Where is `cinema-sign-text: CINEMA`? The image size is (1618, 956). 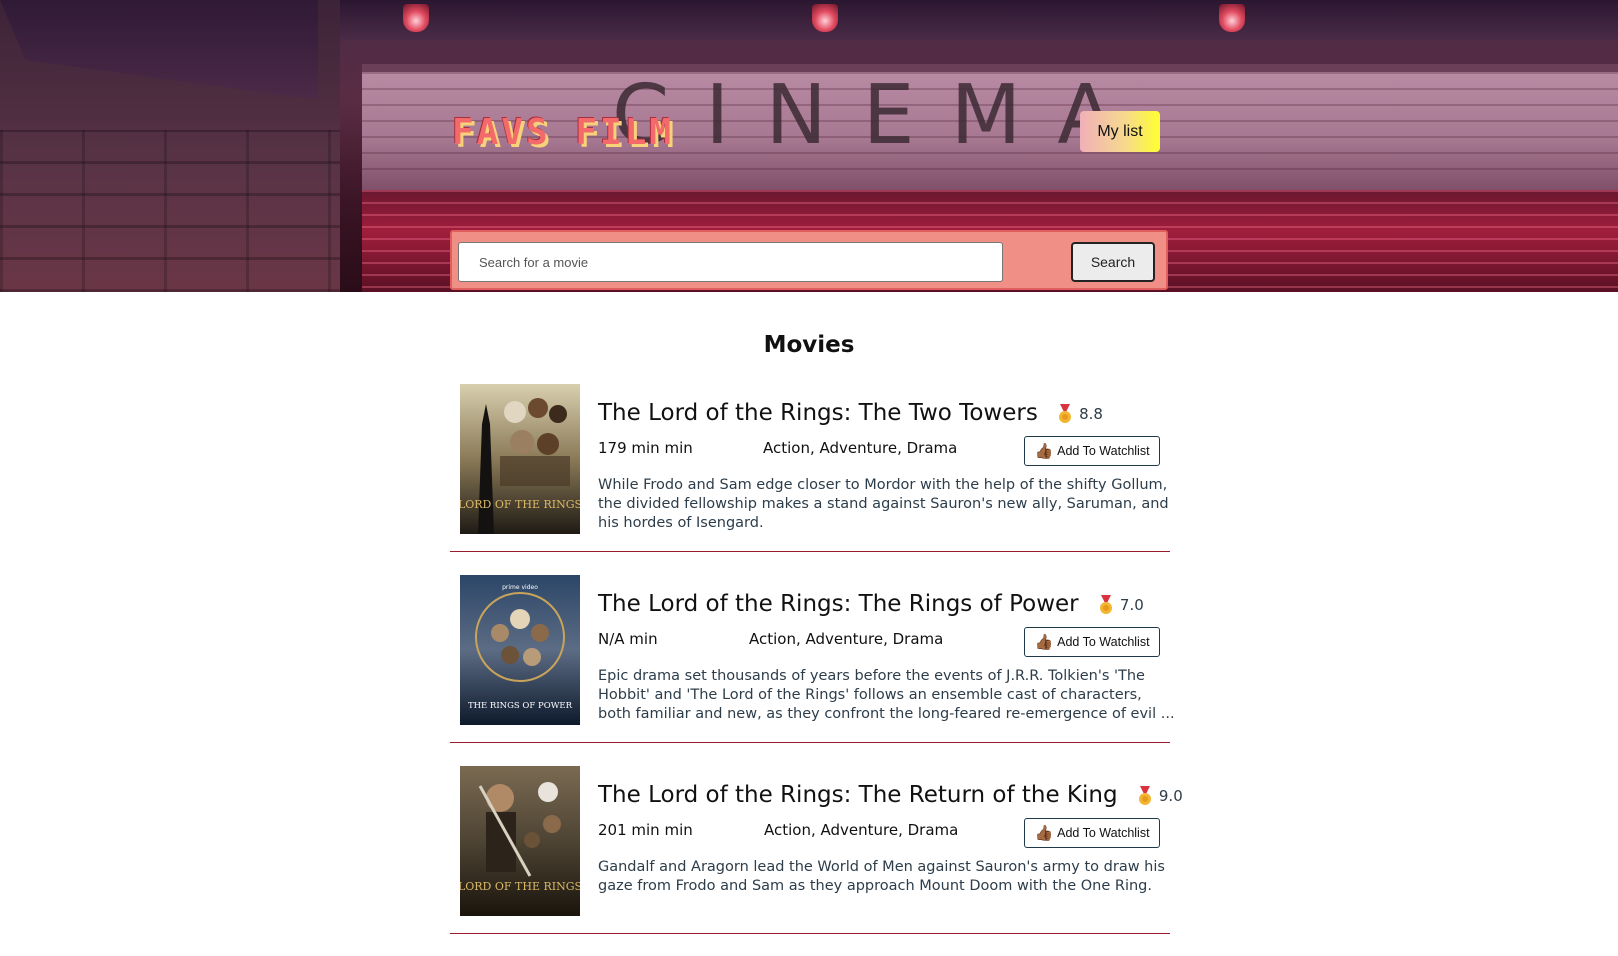 cinema-sign-text: CINEMA is located at coordinates (881, 115).